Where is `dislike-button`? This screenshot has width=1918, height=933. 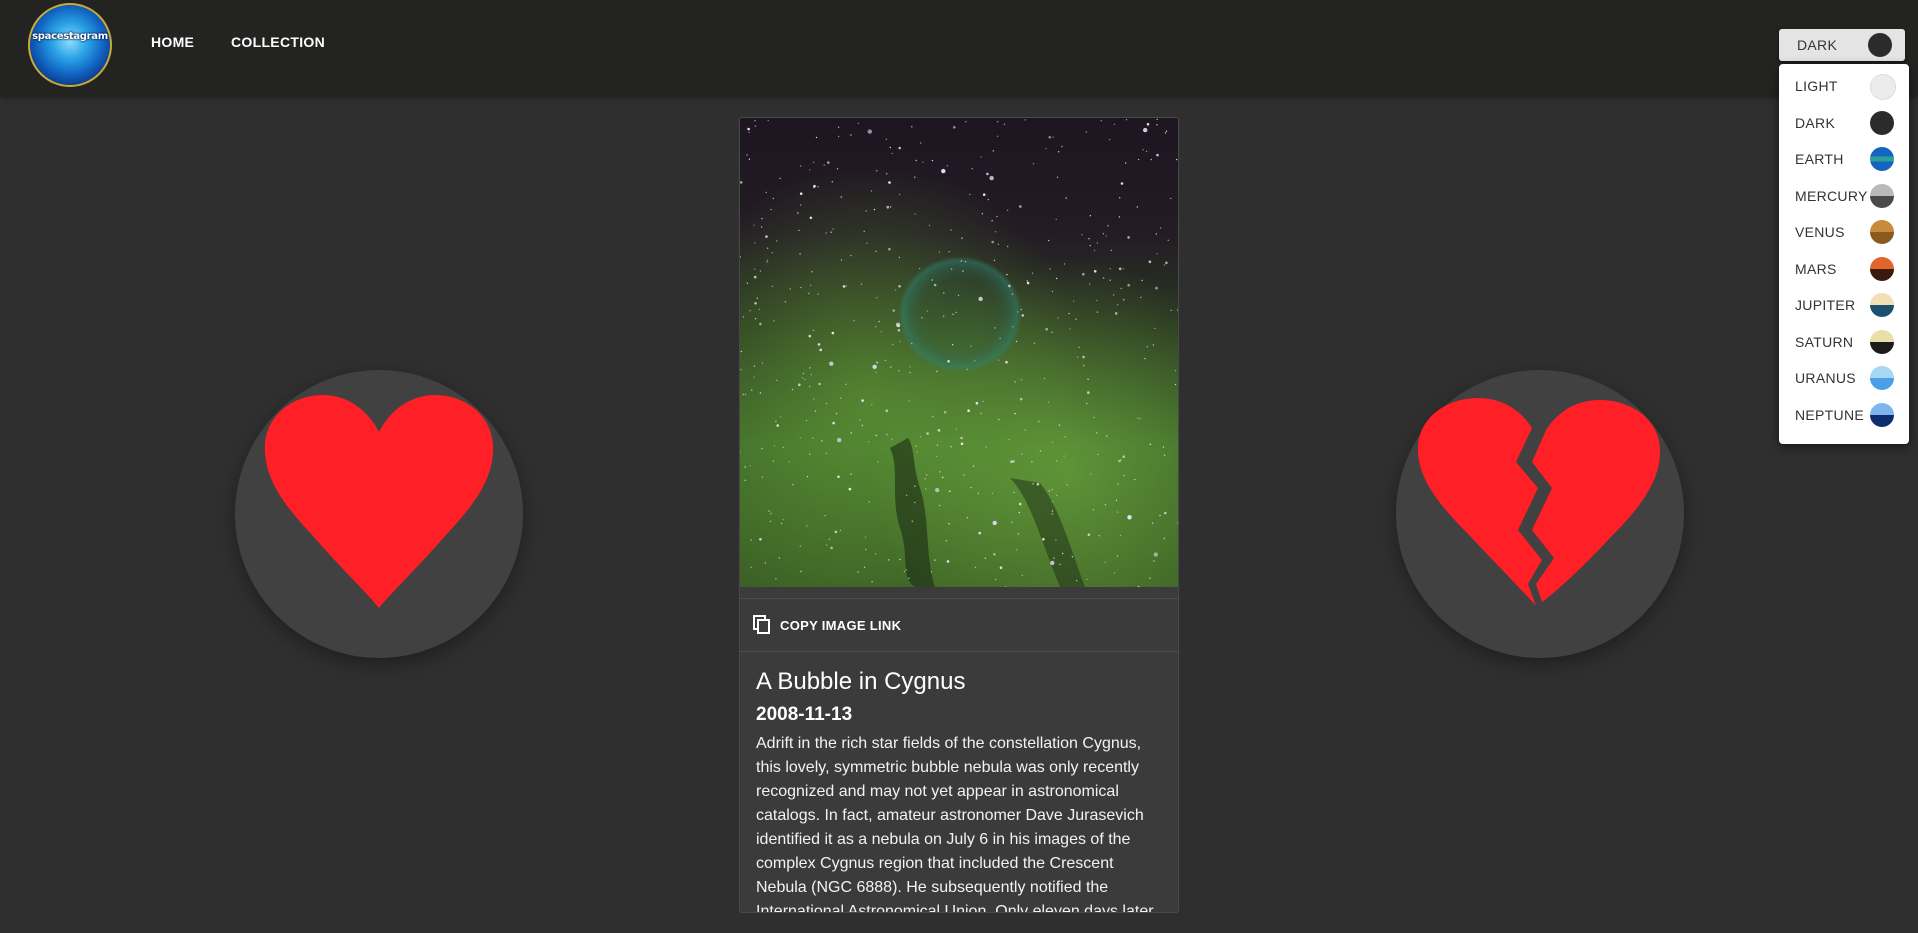 dislike-button is located at coordinates (1540, 514).